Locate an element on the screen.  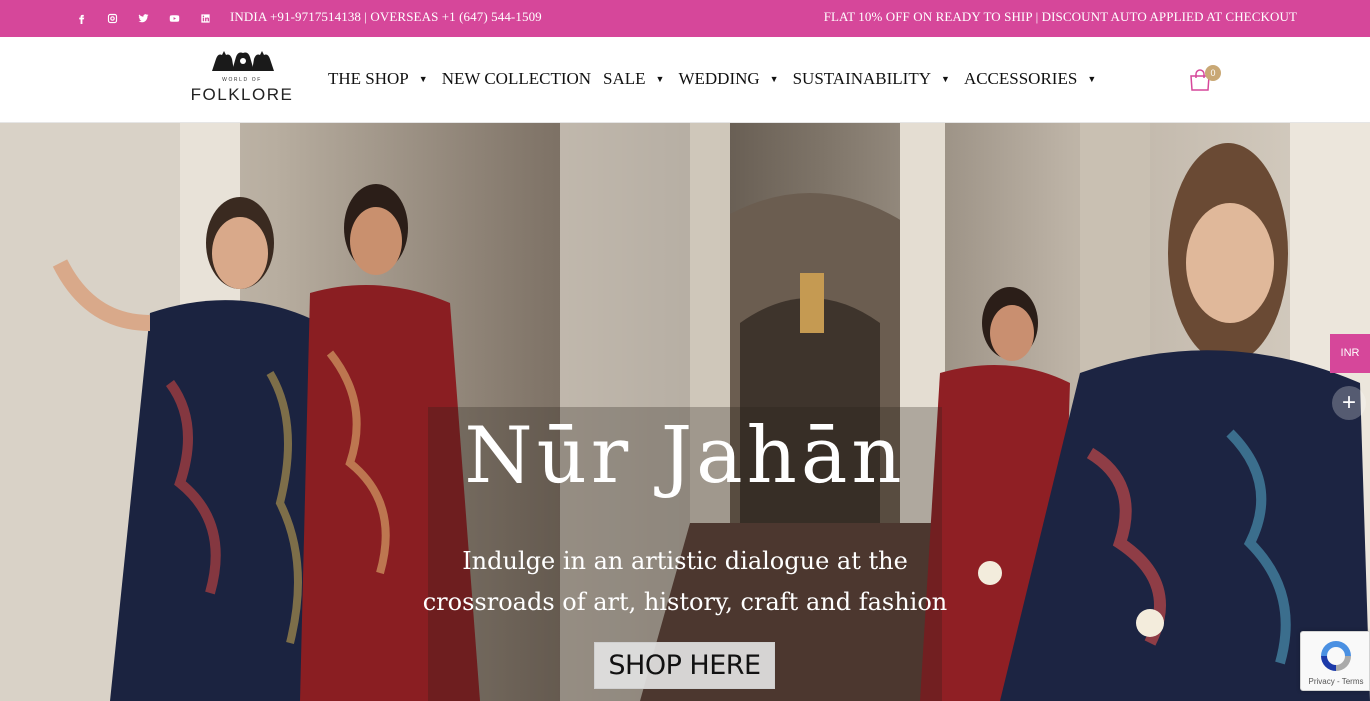
nav-the-shop: THE SHOP ▼ is located at coordinates (379, 79).